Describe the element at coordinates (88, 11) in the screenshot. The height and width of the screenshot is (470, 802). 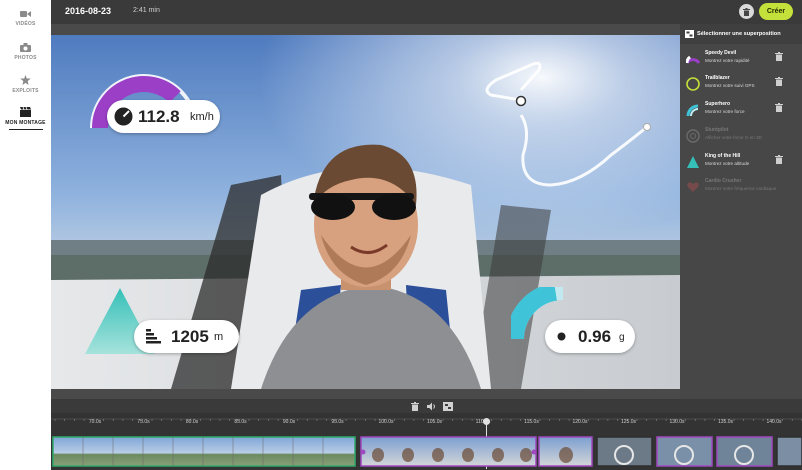
I see `project-date: 2016-08-23` at that location.